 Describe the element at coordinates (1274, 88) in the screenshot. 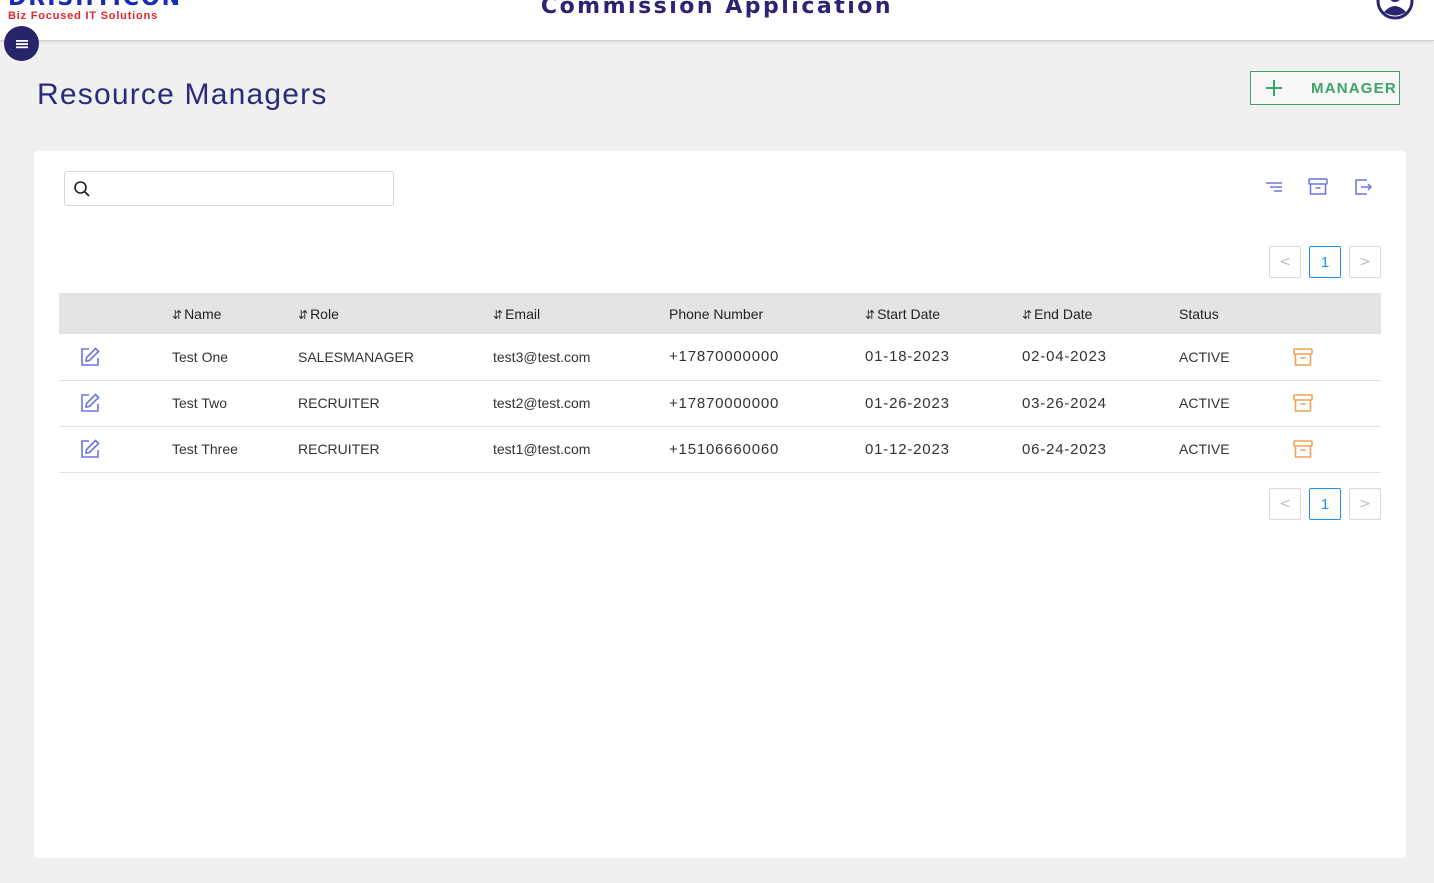

I see `plus-icon` at that location.